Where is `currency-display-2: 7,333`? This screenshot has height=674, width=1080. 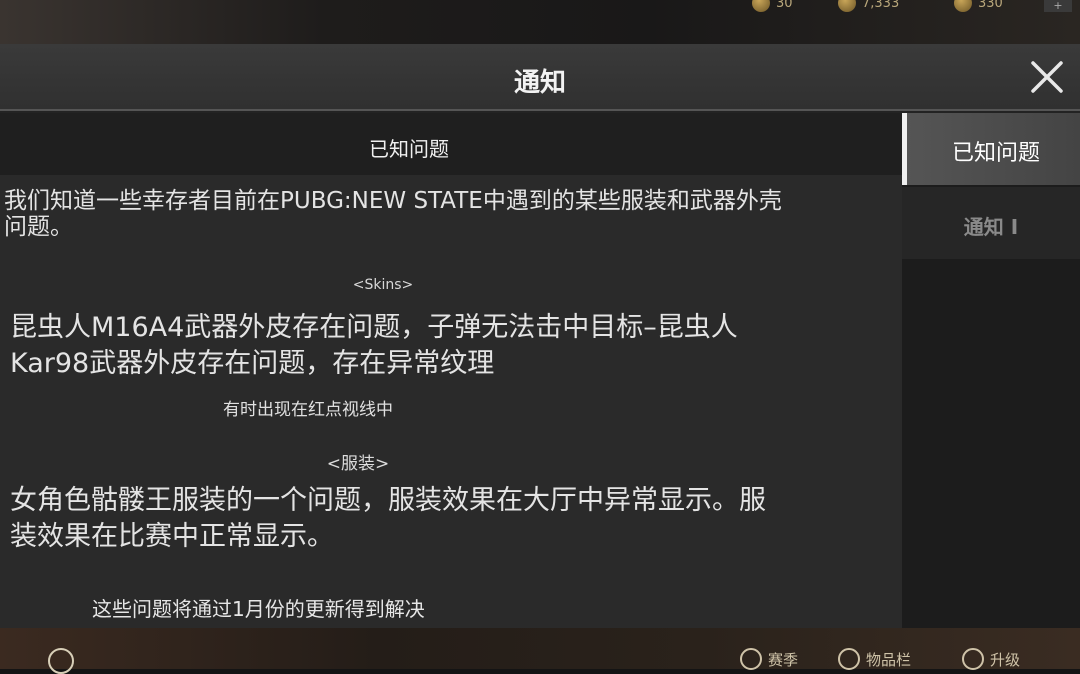
currency-display-2: 7,333 is located at coordinates (868, 7).